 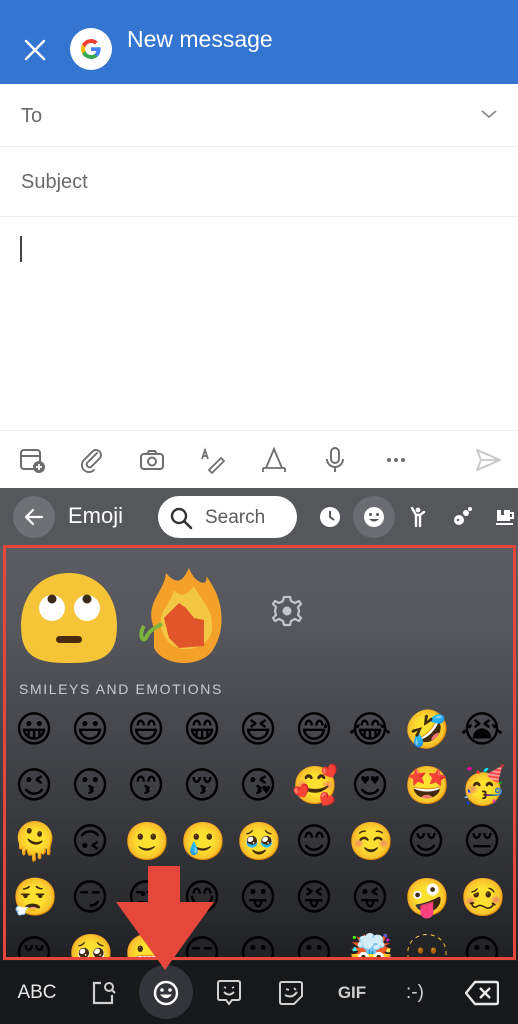 What do you see at coordinates (370, 786) in the screenshot?
I see `emoji-key: 😍` at bounding box center [370, 786].